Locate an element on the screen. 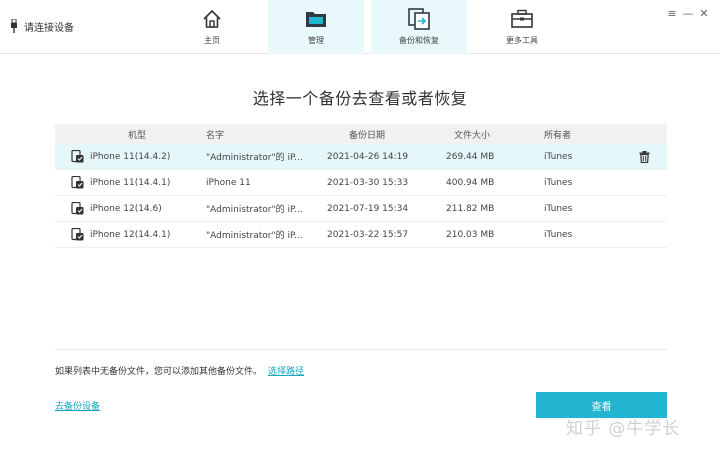 This screenshot has height=458, width=720. column-date: 备份日期 is located at coordinates (367, 135).